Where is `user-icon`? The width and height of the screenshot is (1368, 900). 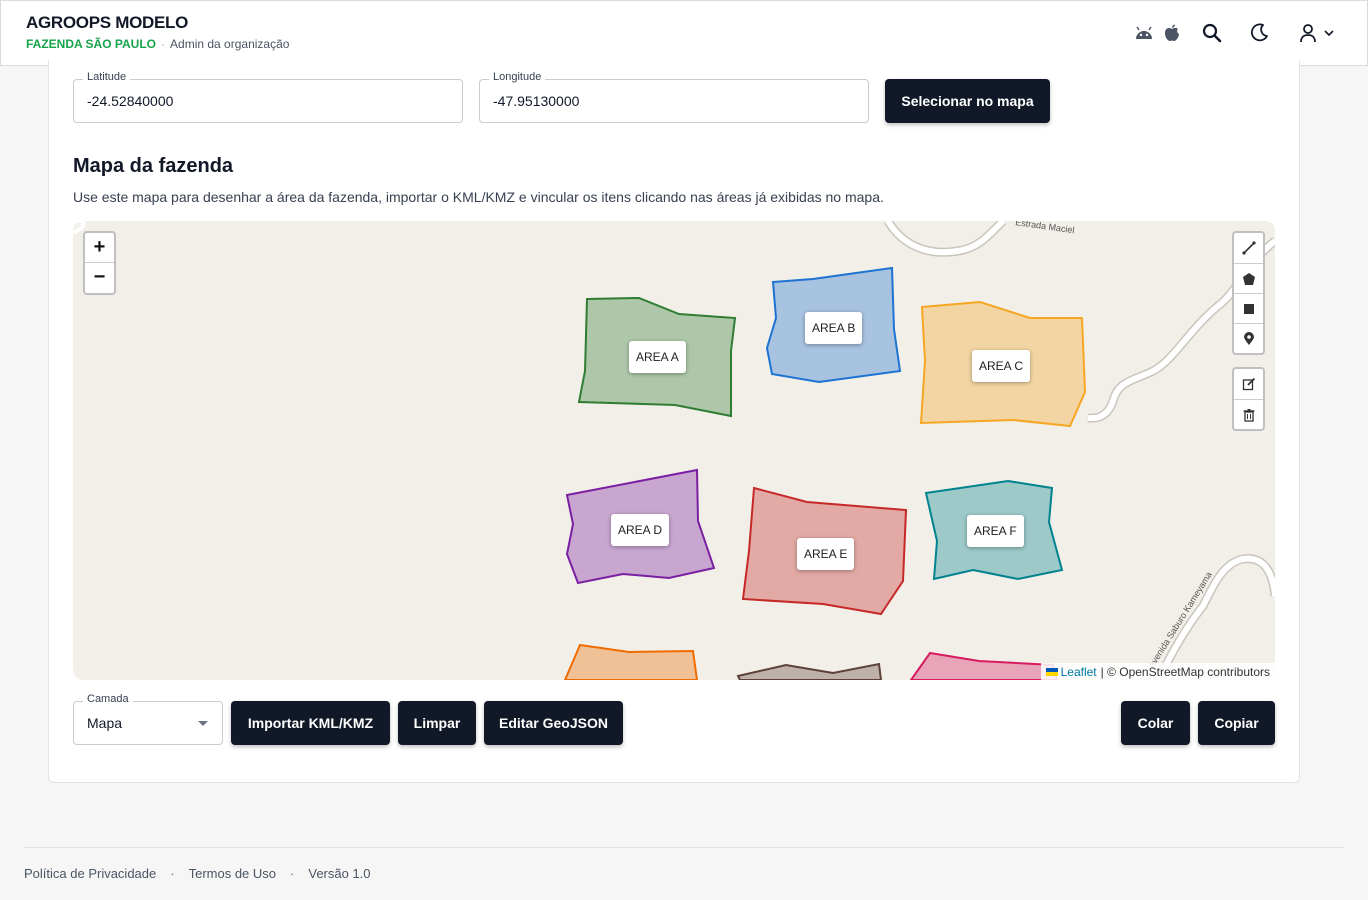
user-icon is located at coordinates (1308, 33).